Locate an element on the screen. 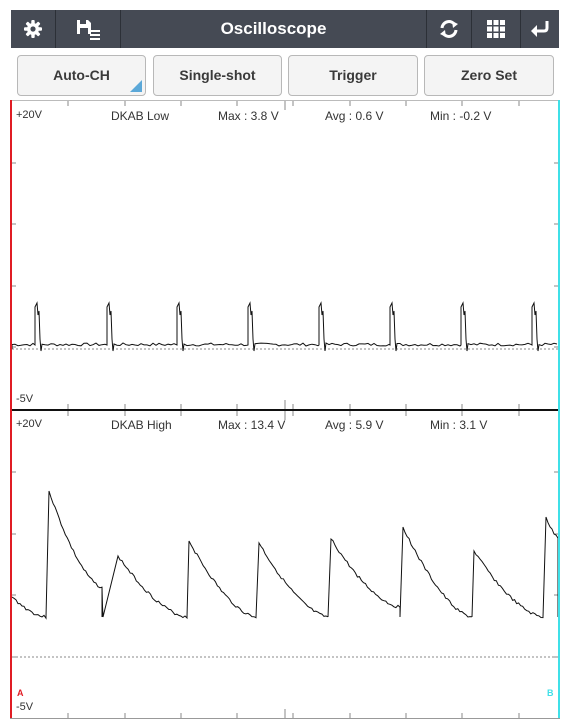 The height and width of the screenshot is (728, 571). single-shot-button: Single-shot is located at coordinates (217, 75).